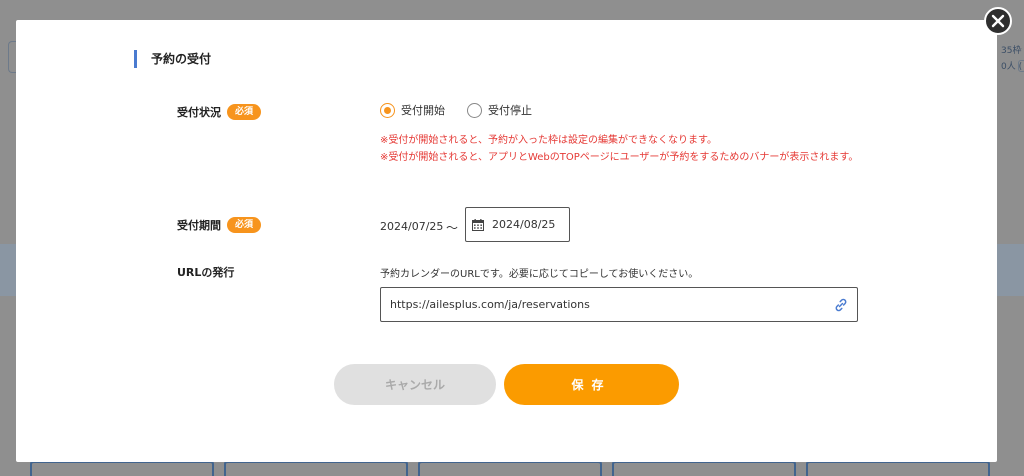  What do you see at coordinates (387, 110) in the screenshot?
I see `radio-selected-icon` at bounding box center [387, 110].